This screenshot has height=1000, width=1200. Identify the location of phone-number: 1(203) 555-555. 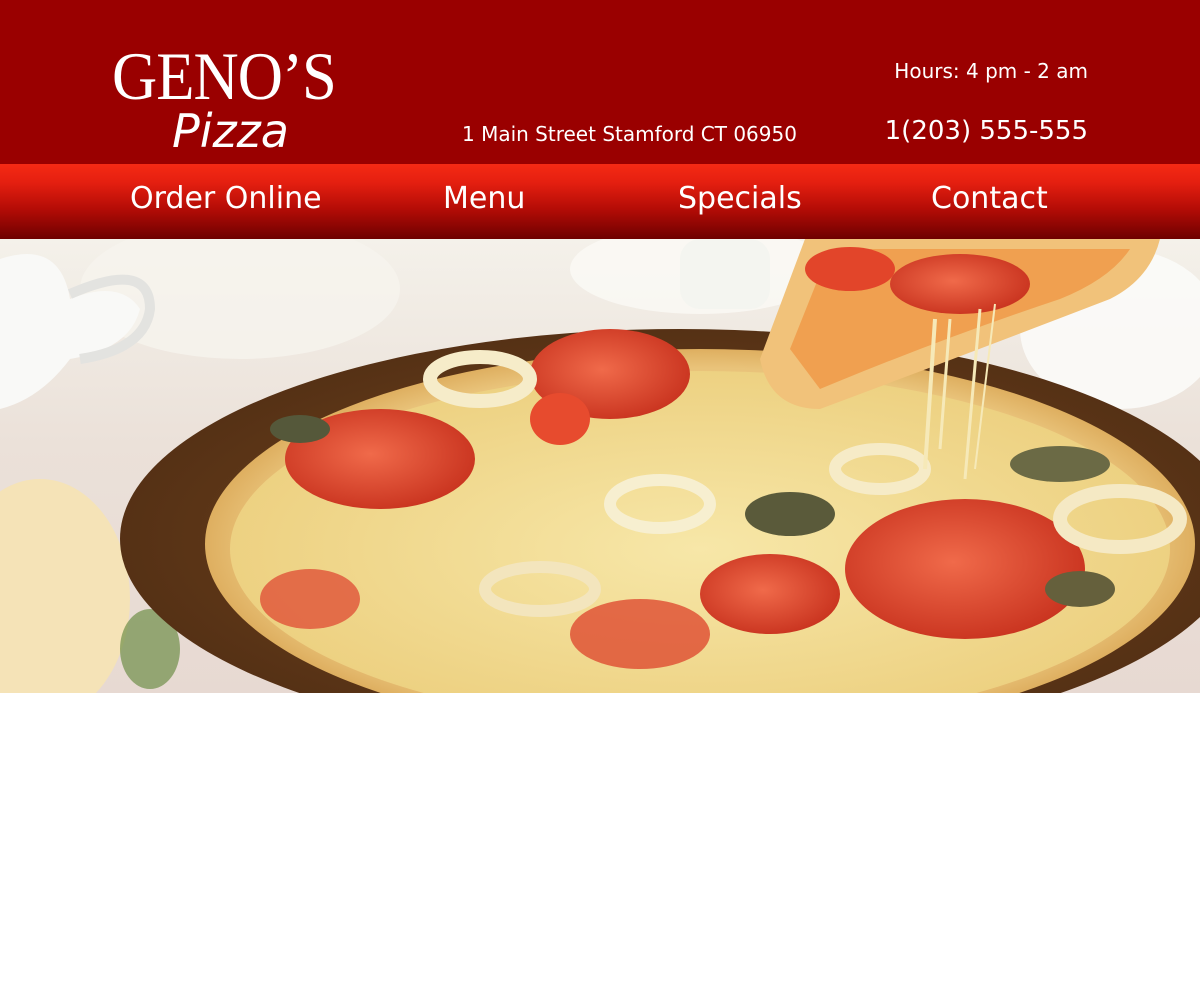
(986, 131).